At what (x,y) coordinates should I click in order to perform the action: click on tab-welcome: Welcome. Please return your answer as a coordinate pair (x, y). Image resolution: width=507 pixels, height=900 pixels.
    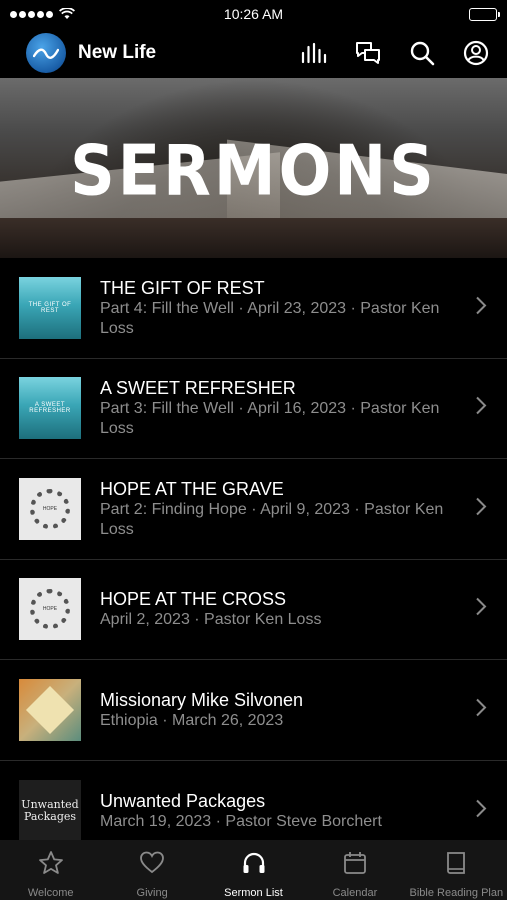
    Looking at the image, I should click on (50, 870).